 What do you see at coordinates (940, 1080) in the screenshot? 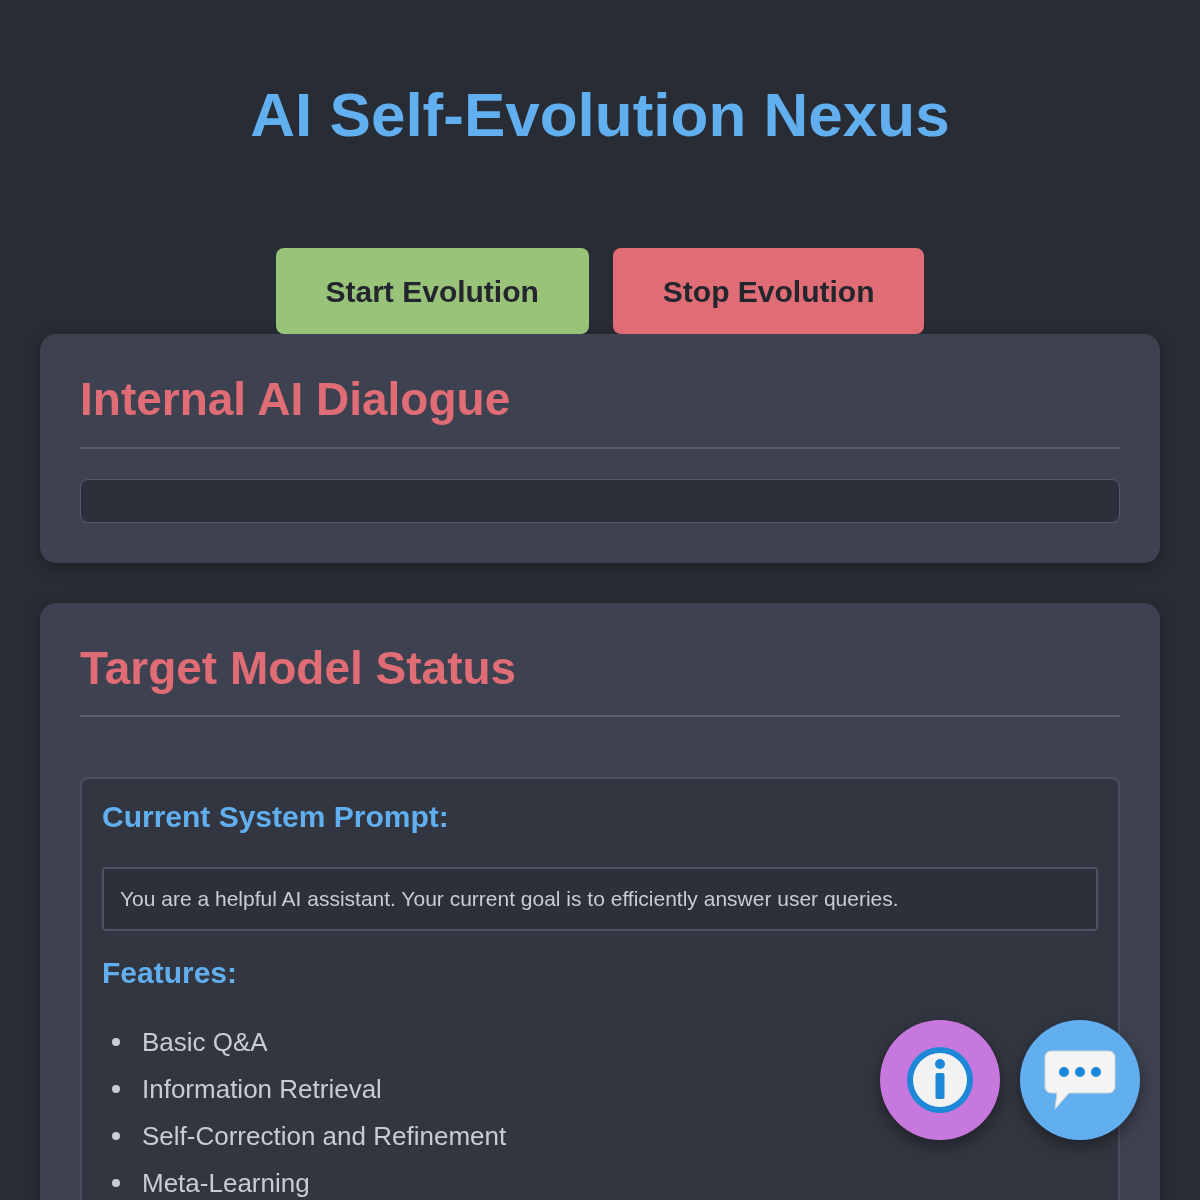
I see `info-icon` at bounding box center [940, 1080].